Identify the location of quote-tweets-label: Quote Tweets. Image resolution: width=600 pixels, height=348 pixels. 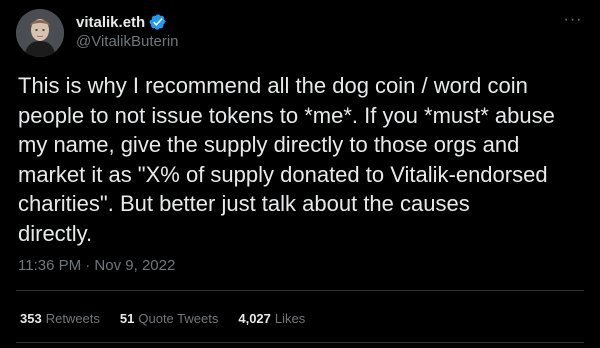
(178, 318).